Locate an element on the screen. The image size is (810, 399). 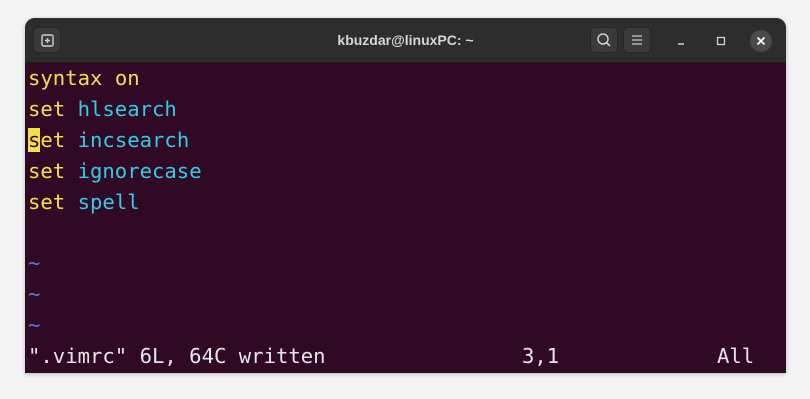
line-value: ignorecase is located at coordinates (139, 171).